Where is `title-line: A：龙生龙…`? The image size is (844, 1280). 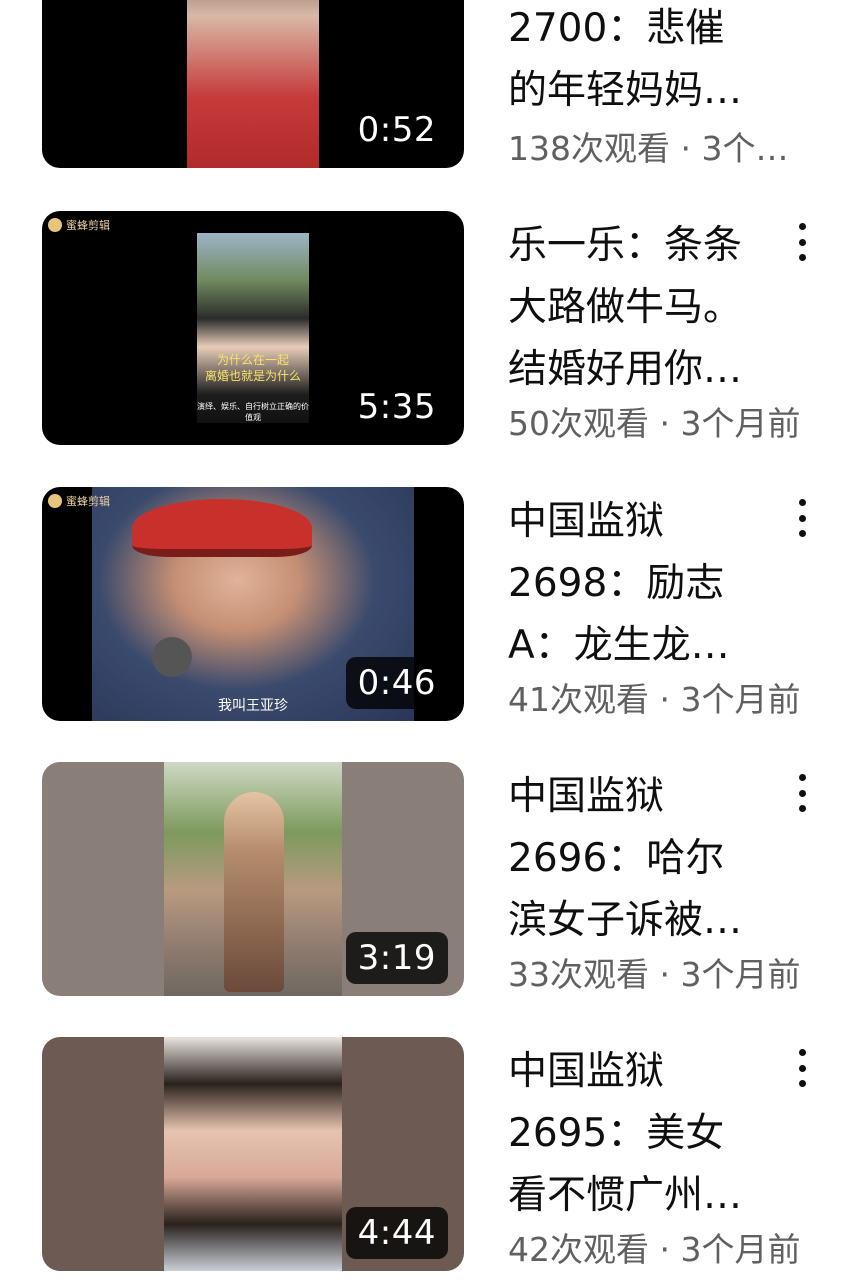 title-line: A：龙生龙… is located at coordinates (619, 645).